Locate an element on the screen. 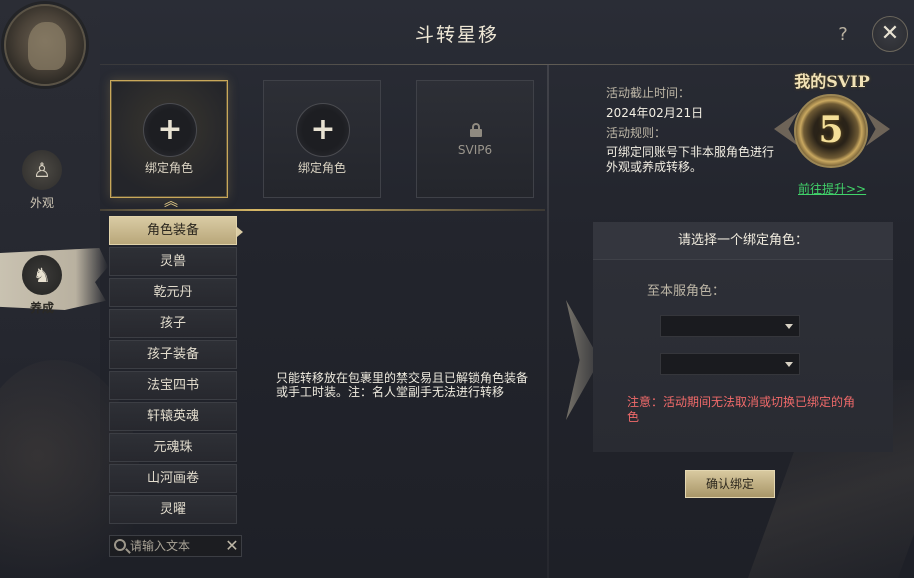 The image size is (914, 578). search-icon is located at coordinates (120, 545).